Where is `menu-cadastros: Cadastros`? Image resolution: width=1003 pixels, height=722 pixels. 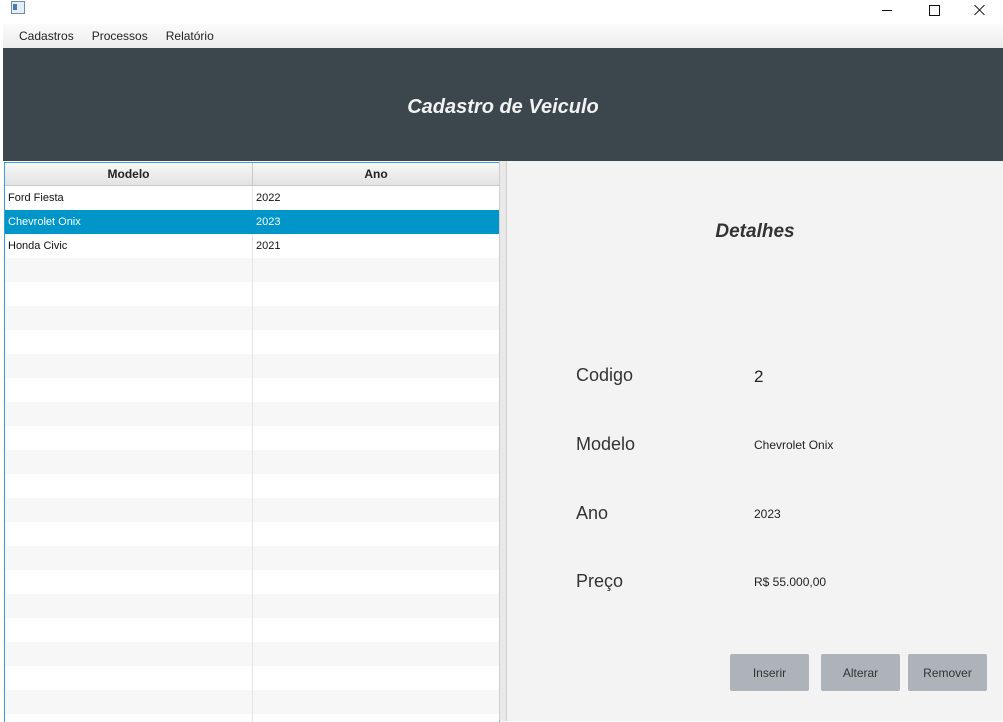
menu-cadastros: Cadastros is located at coordinates (43, 36).